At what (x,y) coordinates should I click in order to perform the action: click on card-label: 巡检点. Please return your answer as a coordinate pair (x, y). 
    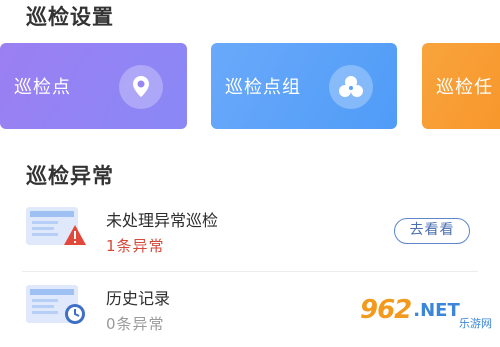
    Looking at the image, I should click on (42, 87).